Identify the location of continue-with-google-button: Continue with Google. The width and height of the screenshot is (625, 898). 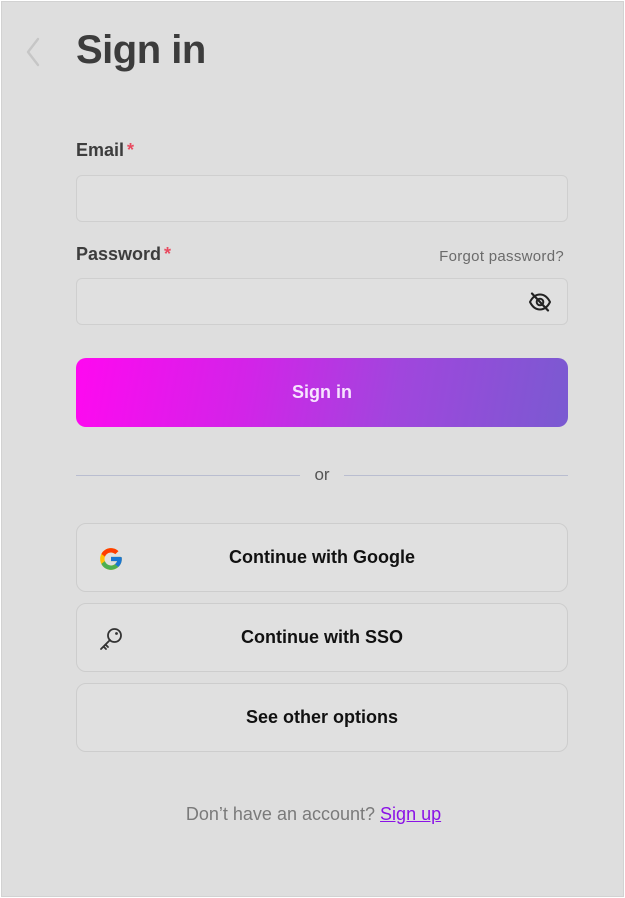
(322, 557).